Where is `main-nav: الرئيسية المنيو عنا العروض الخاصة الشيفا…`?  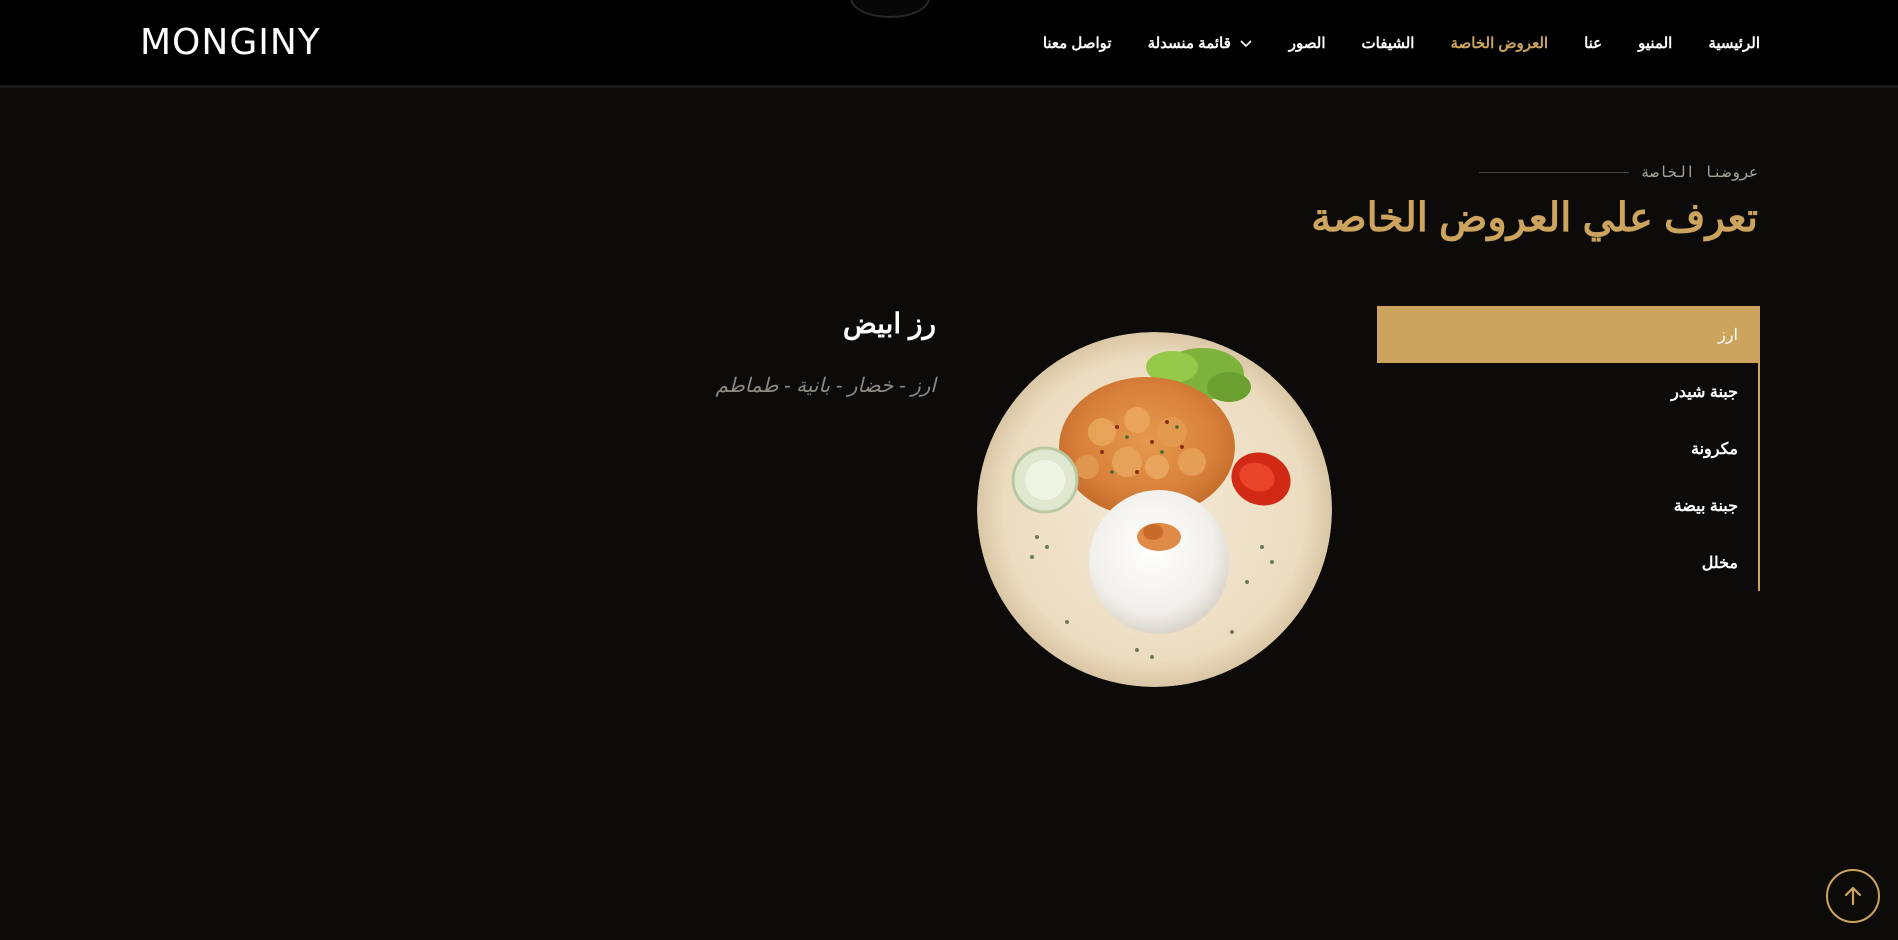 main-nav: الرئيسية المنيو عنا العروض الخاصة الشيفا… is located at coordinates (1401, 43).